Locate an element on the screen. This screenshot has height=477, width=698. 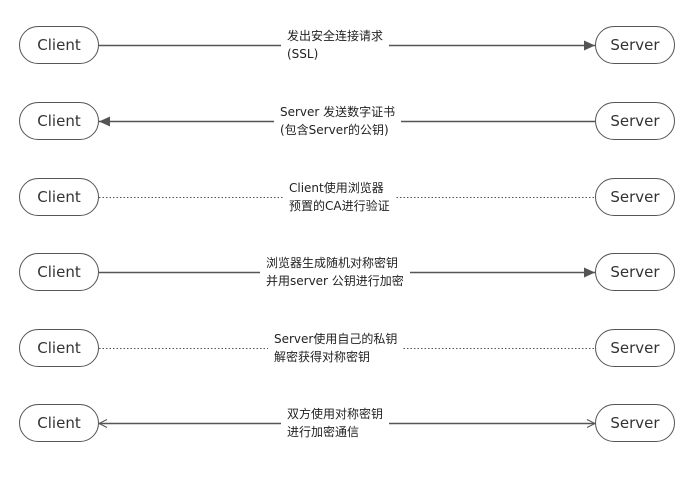
step-label: 双方使用对称密钥 进行加密通信 is located at coordinates (335, 423).